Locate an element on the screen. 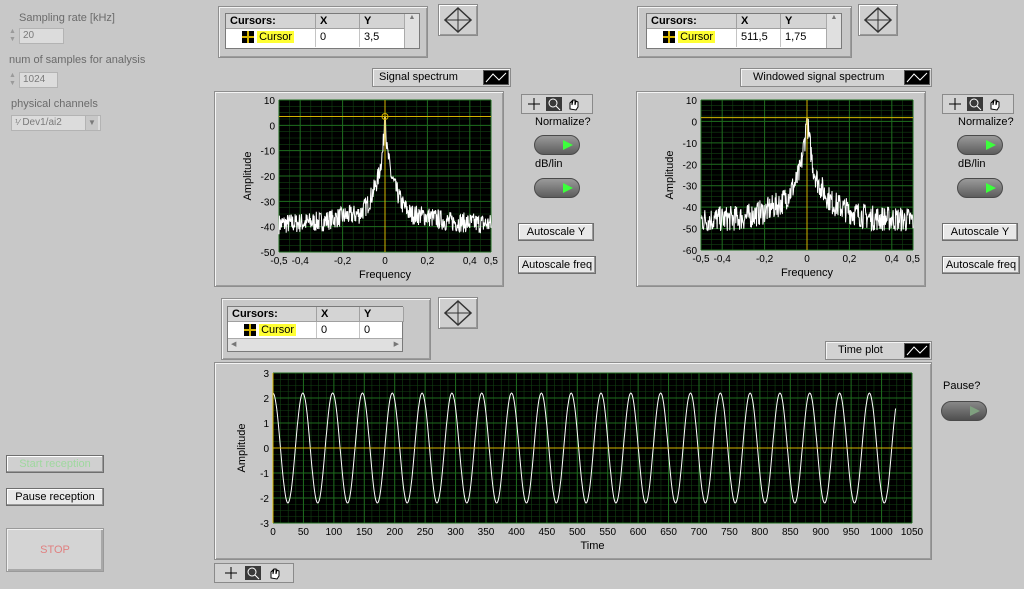 The width and height of the screenshot is (1024, 589). windowed-graph-palette is located at coordinates (978, 104).